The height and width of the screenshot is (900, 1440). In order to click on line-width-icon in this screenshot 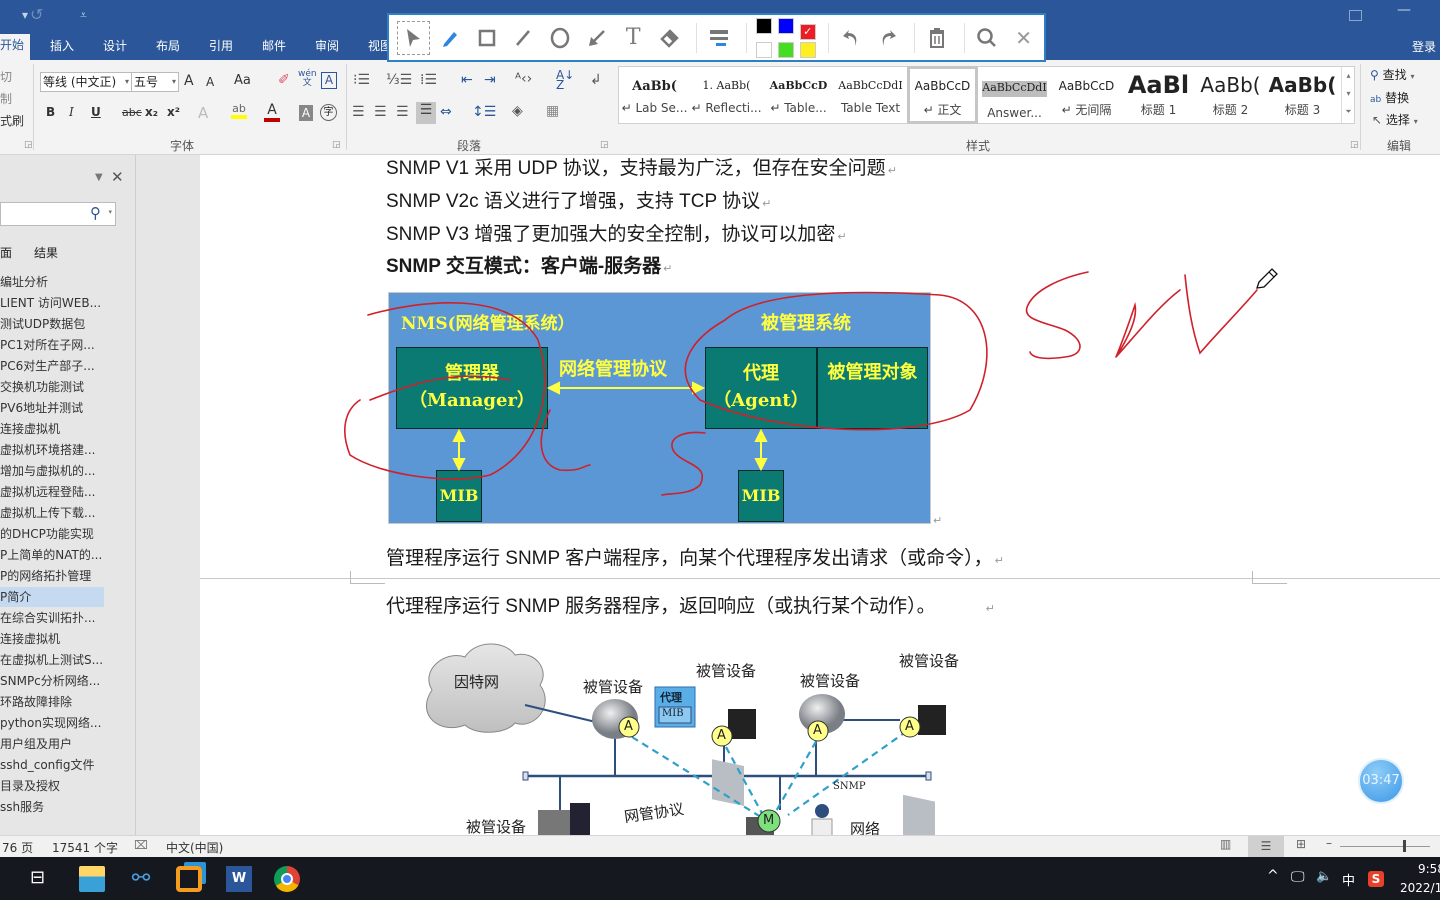, I will do `click(719, 38)`.